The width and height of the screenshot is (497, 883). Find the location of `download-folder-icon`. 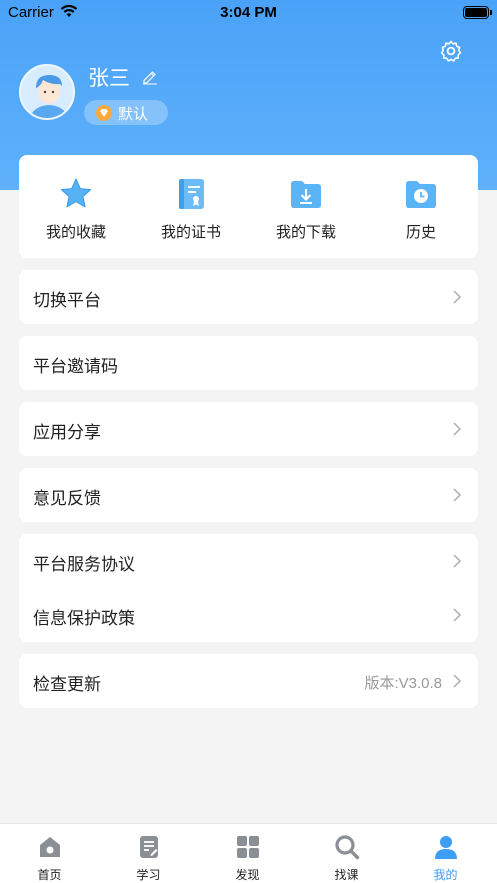

download-folder-icon is located at coordinates (306, 194).